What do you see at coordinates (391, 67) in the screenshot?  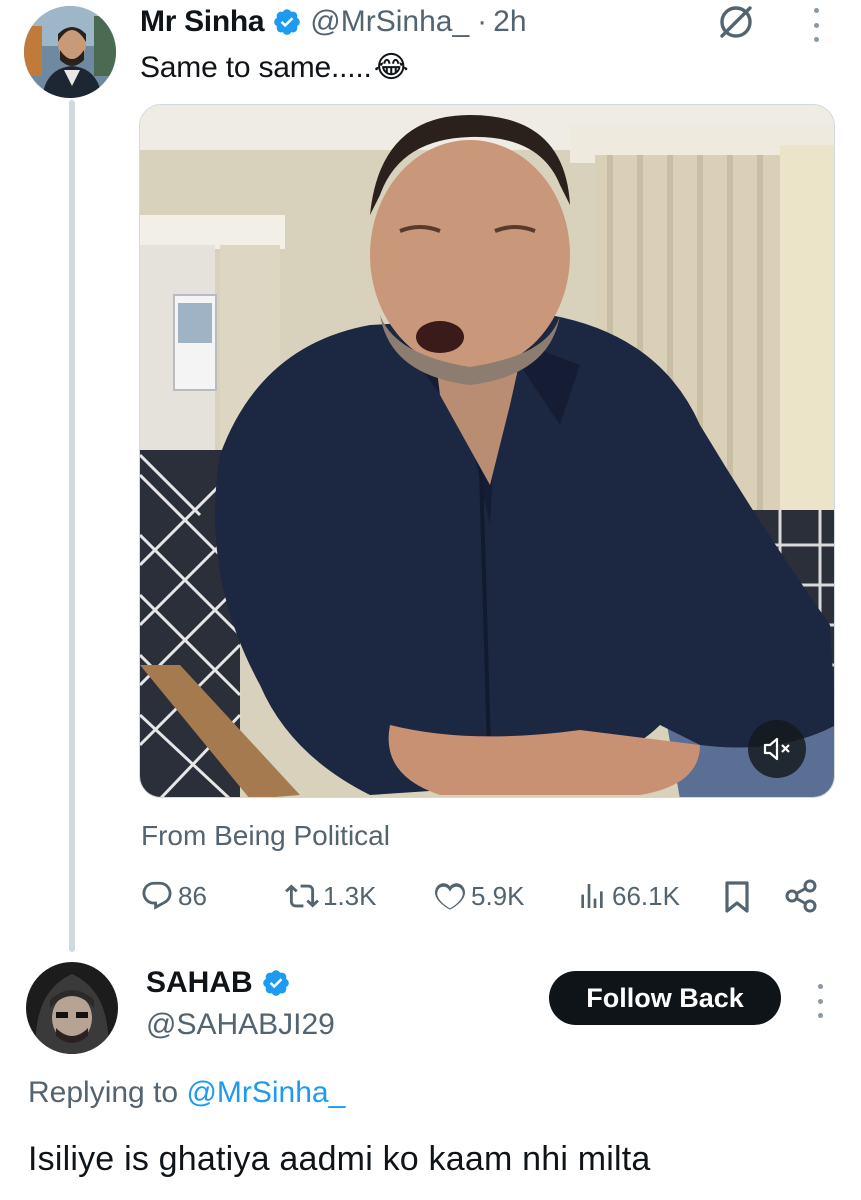 I see `laughing-emoji: 😂` at bounding box center [391, 67].